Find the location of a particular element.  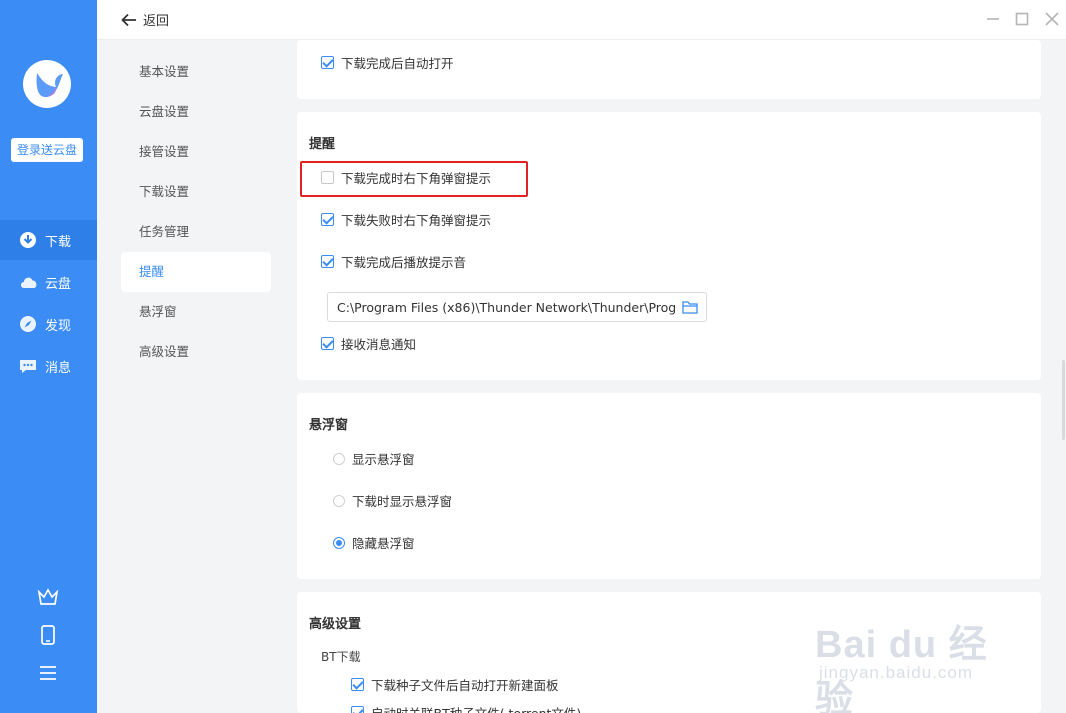

phone-icon is located at coordinates (48, 635).